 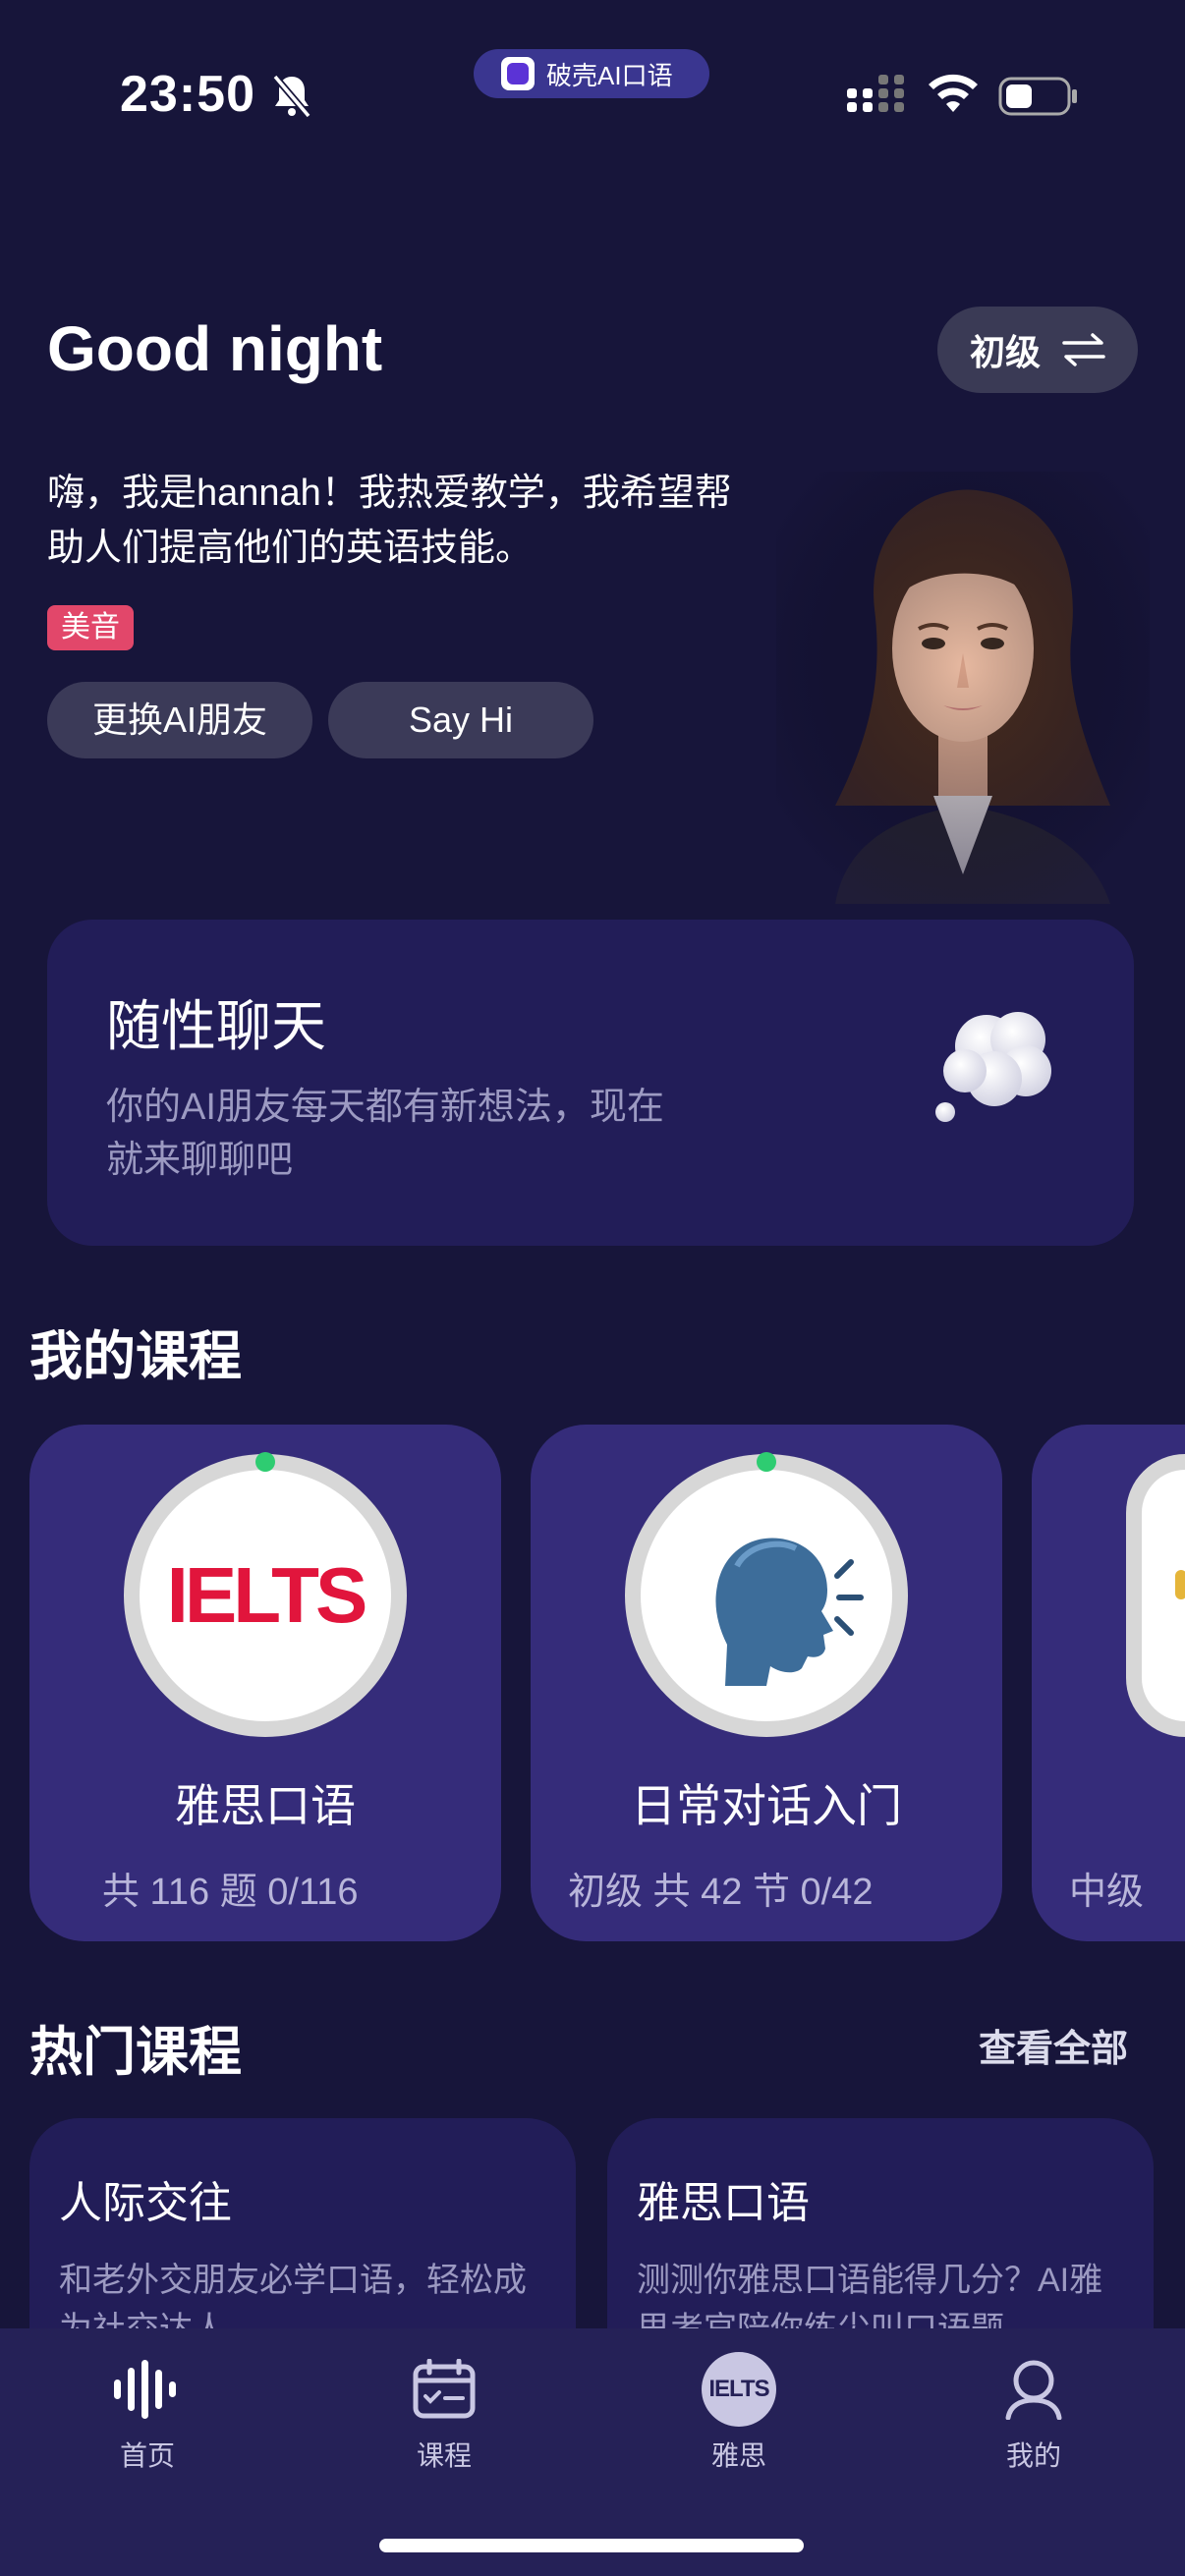 What do you see at coordinates (1084, 349) in the screenshot?
I see `swap-arrows-icon` at bounding box center [1084, 349].